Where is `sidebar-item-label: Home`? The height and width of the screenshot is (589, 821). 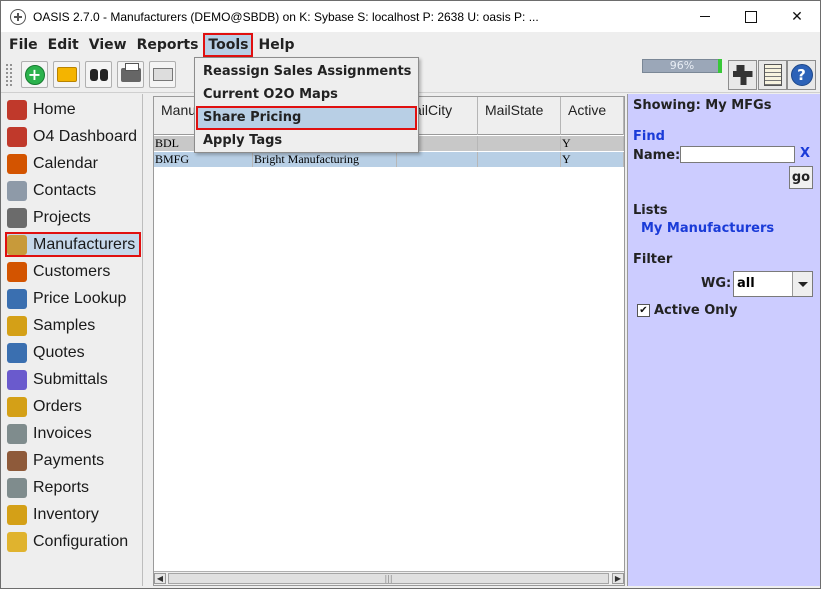 sidebar-item-label: Home is located at coordinates (54, 109).